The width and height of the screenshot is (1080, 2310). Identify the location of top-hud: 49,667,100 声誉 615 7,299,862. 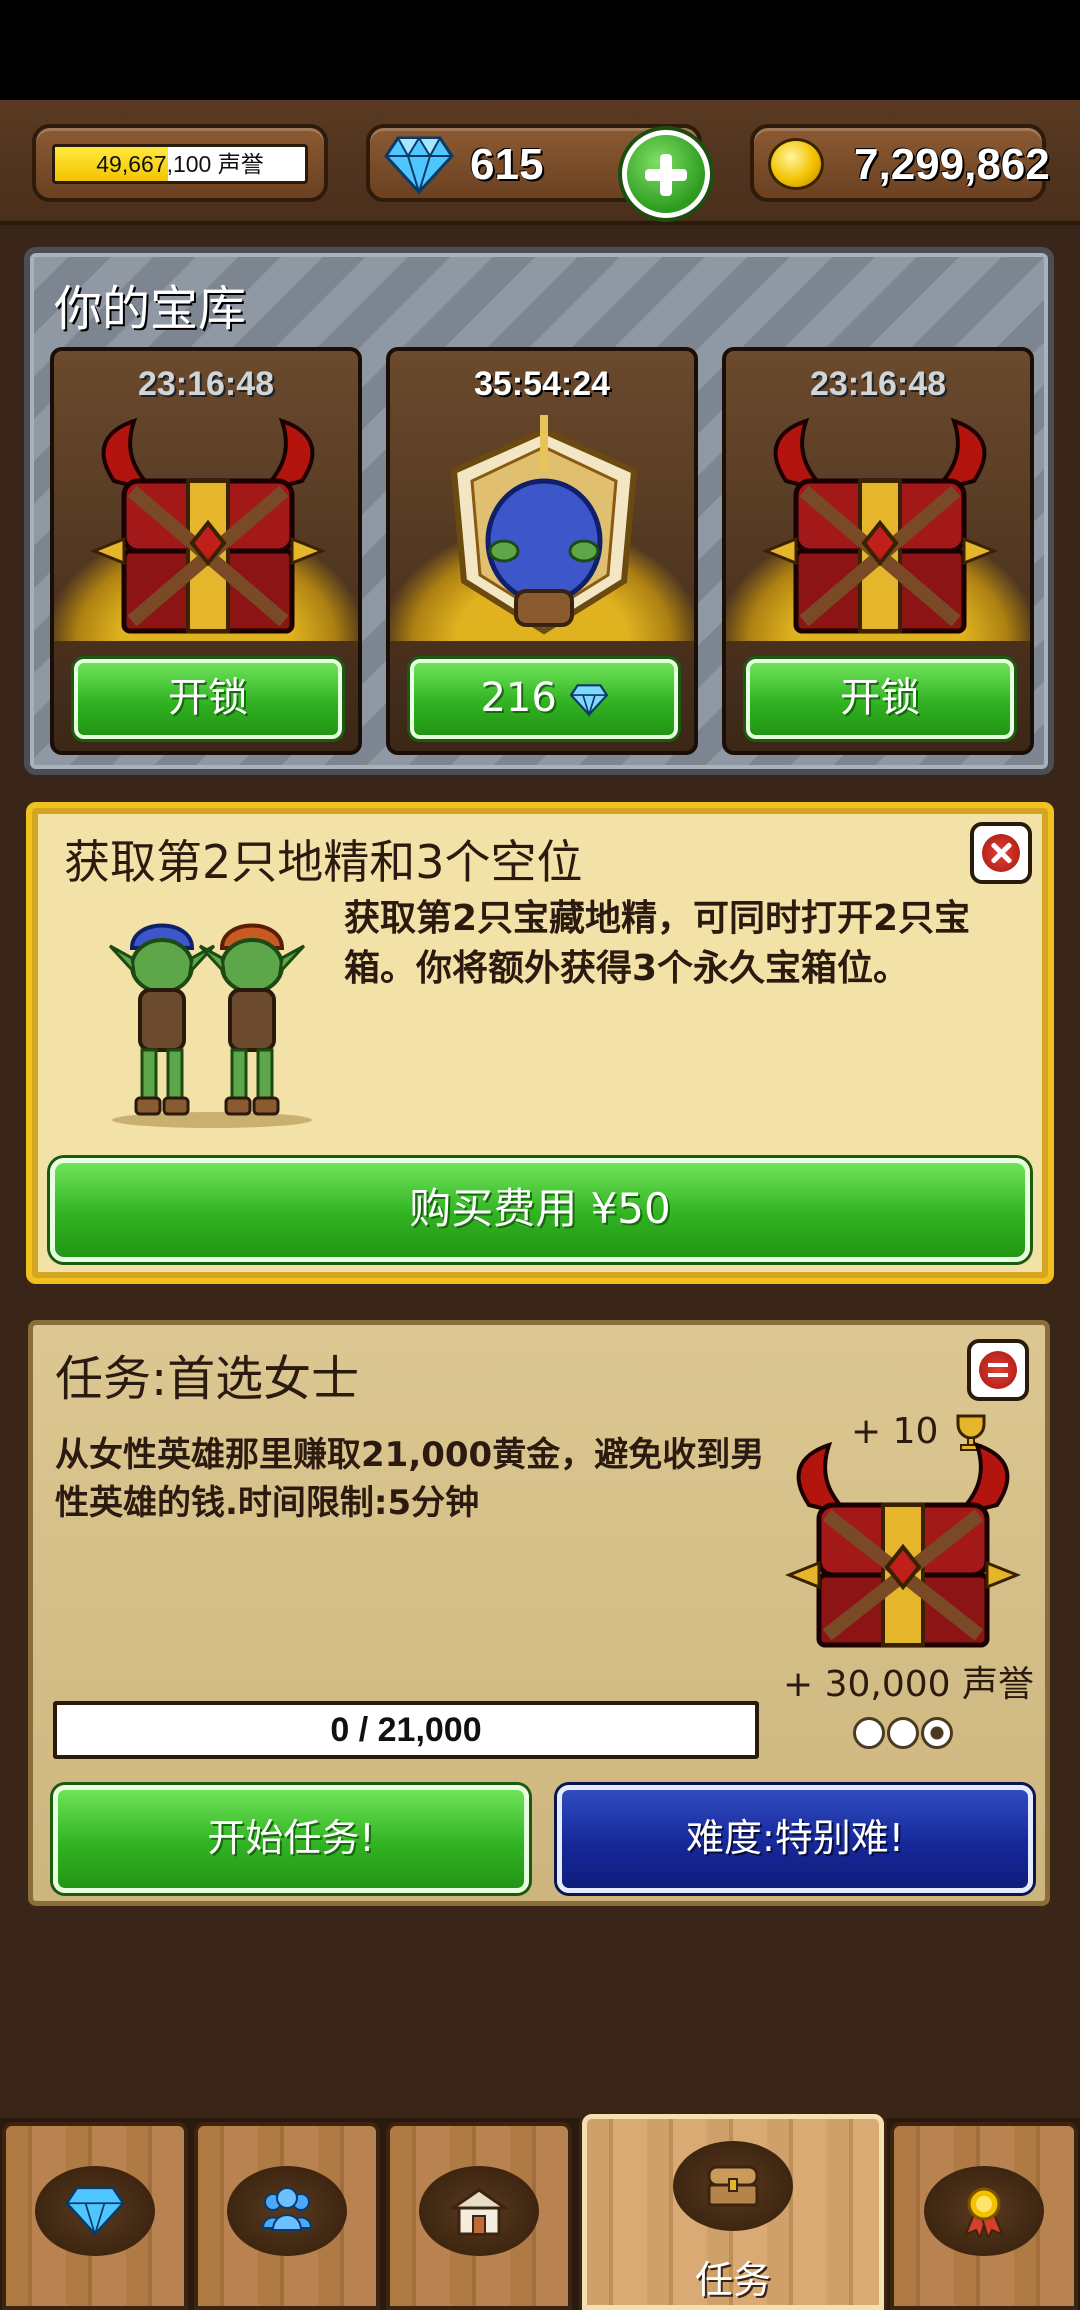
(540, 162).